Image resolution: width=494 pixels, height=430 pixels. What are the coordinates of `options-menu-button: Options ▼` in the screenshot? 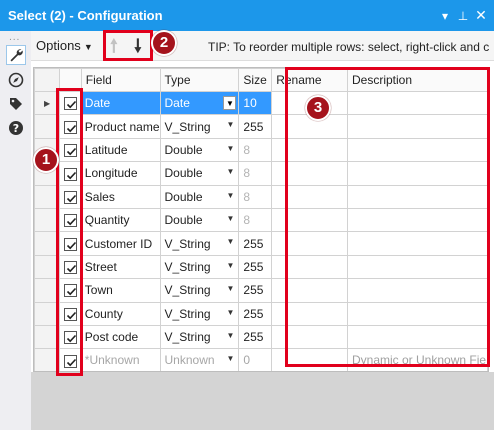 It's located at (64, 45).